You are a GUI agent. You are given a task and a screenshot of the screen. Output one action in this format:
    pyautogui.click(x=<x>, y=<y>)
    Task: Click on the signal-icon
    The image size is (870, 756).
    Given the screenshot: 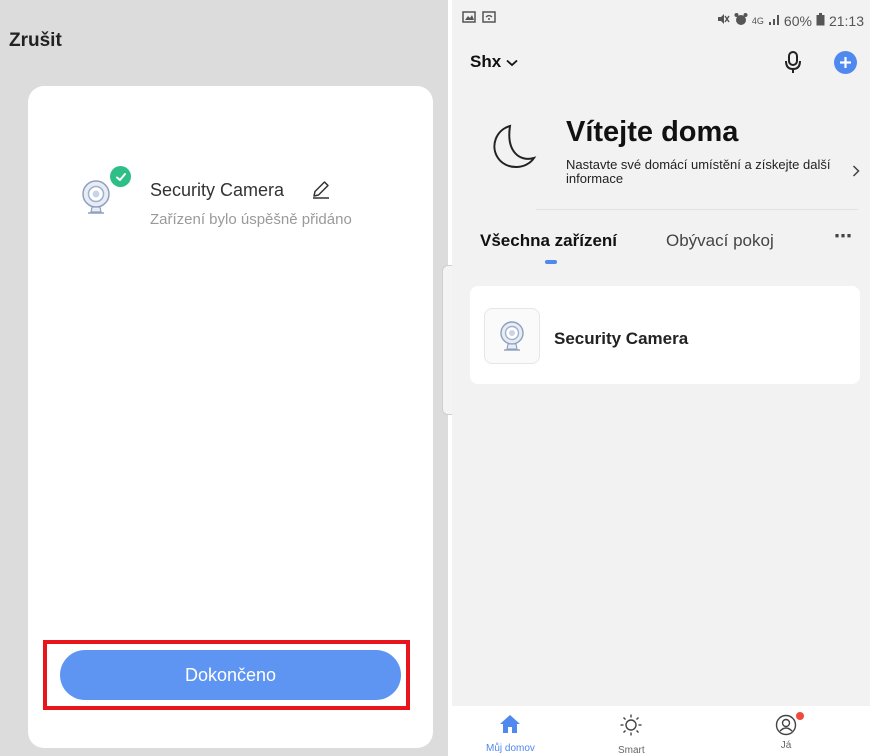 What is the action you would take?
    pyautogui.click(x=774, y=21)
    